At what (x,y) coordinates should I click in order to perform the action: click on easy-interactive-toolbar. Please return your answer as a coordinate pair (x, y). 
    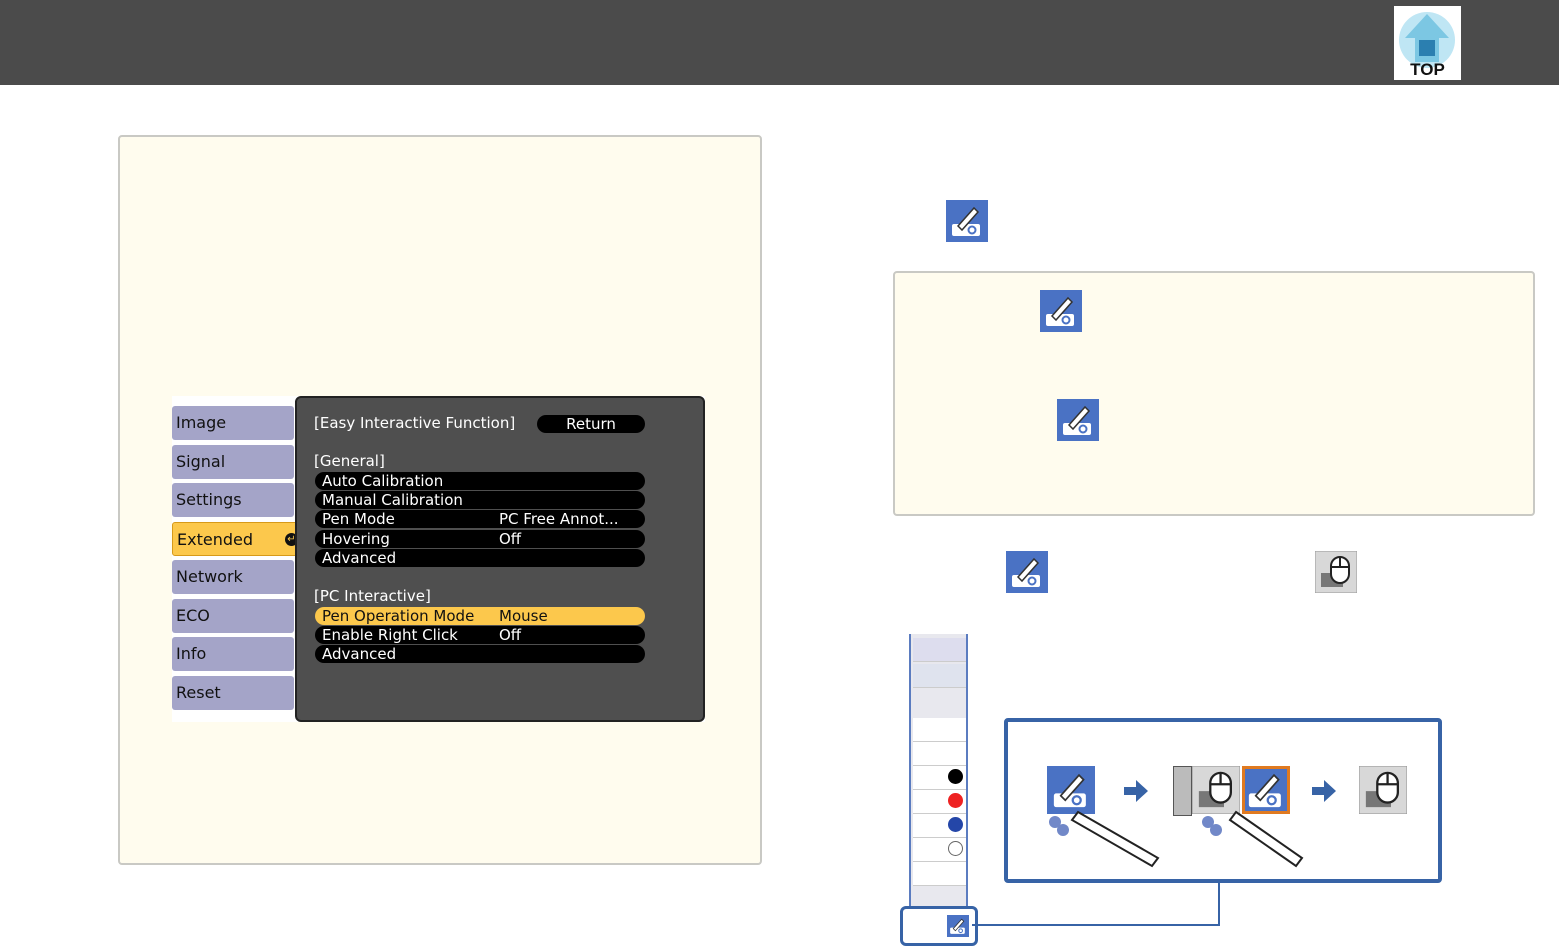
    Looking at the image, I should click on (938, 770).